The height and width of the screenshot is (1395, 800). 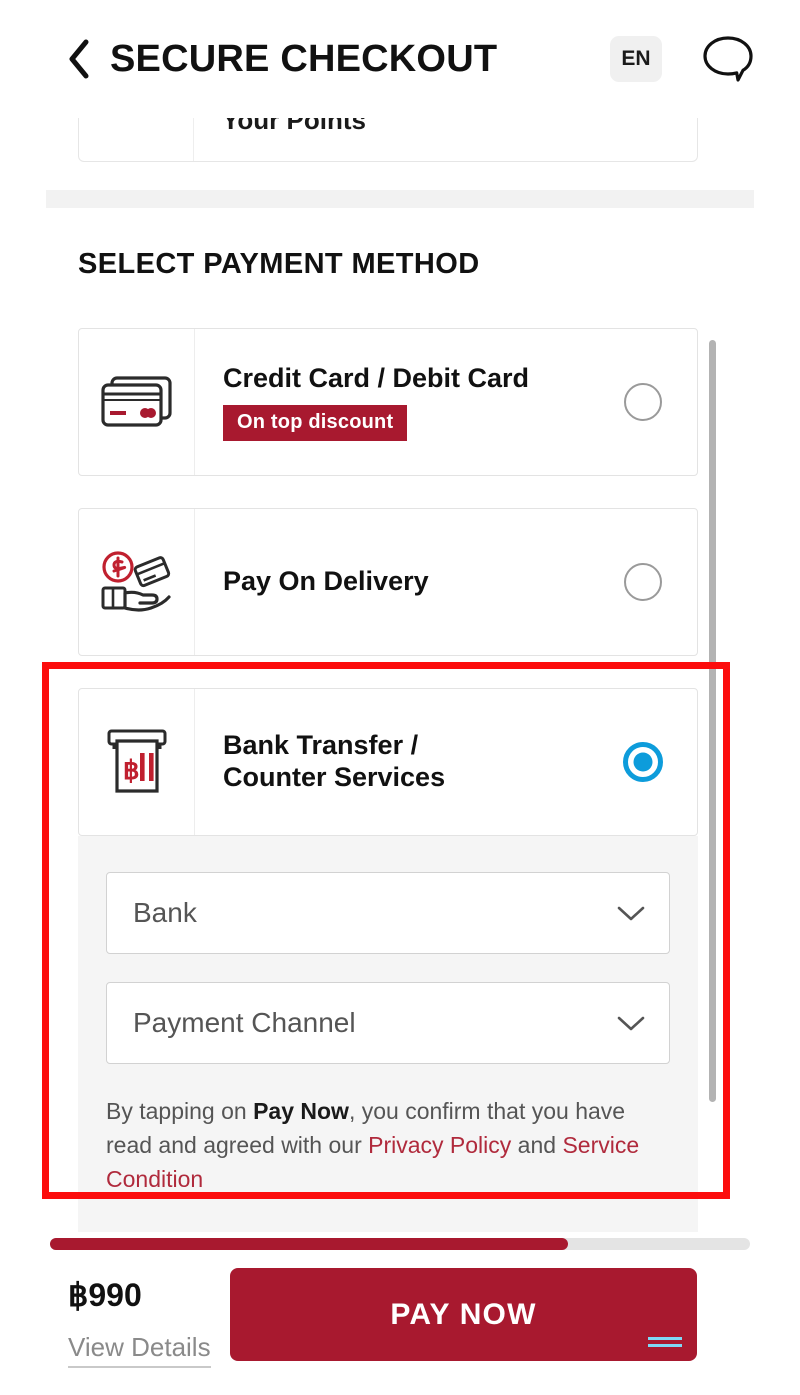 I want to click on radio-bank-transfer, so click(x=643, y=762).